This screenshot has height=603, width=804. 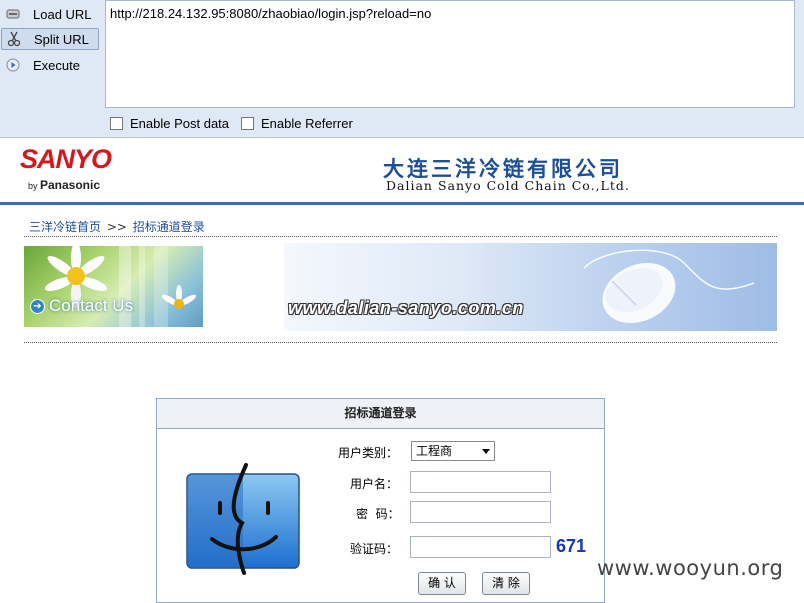 What do you see at coordinates (480, 547) in the screenshot?
I see `captcha-input` at bounding box center [480, 547].